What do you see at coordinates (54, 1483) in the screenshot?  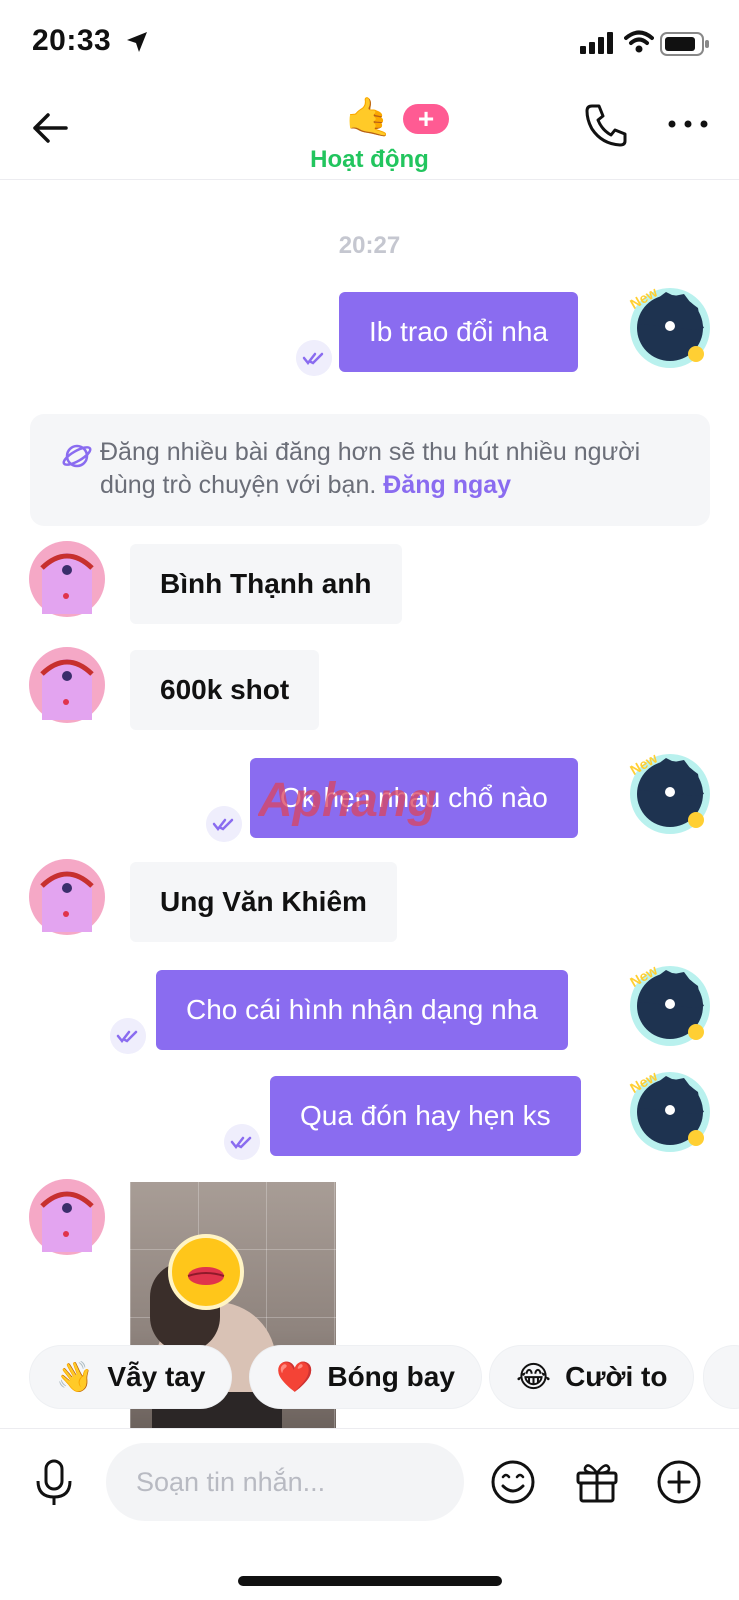 I see `microphone-icon` at bounding box center [54, 1483].